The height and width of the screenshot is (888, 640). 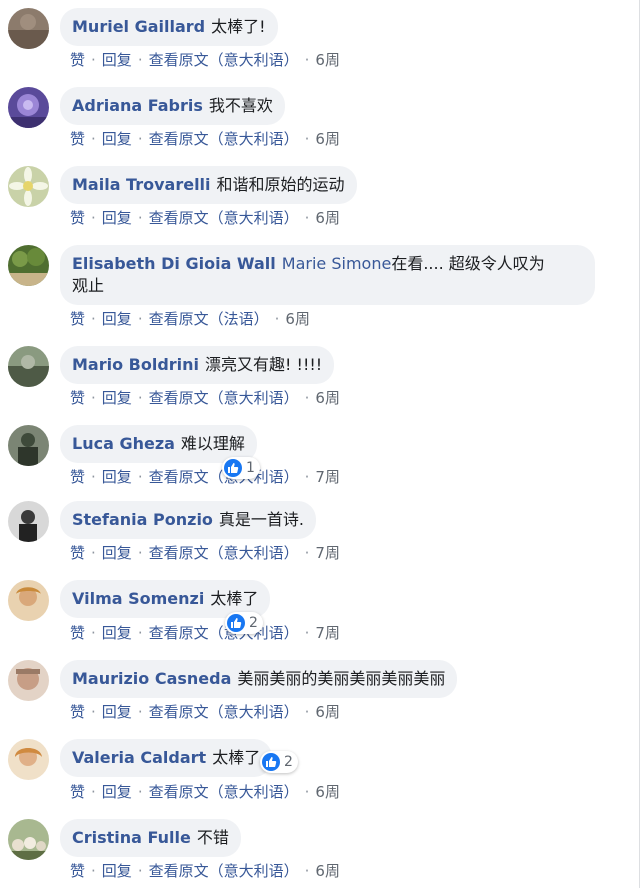 I want to click on comment-author: Stefania Ponzio, so click(x=142, y=519).